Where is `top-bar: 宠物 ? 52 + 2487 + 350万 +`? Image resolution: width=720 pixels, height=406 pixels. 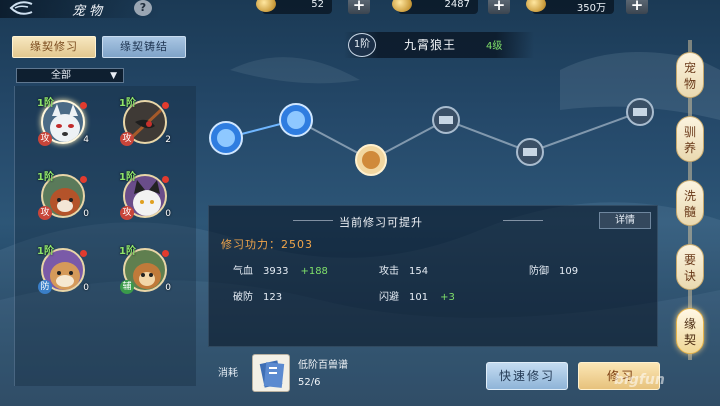 top-bar: 宠物 ? 52 + 2487 + 350万 + is located at coordinates (360, 9).